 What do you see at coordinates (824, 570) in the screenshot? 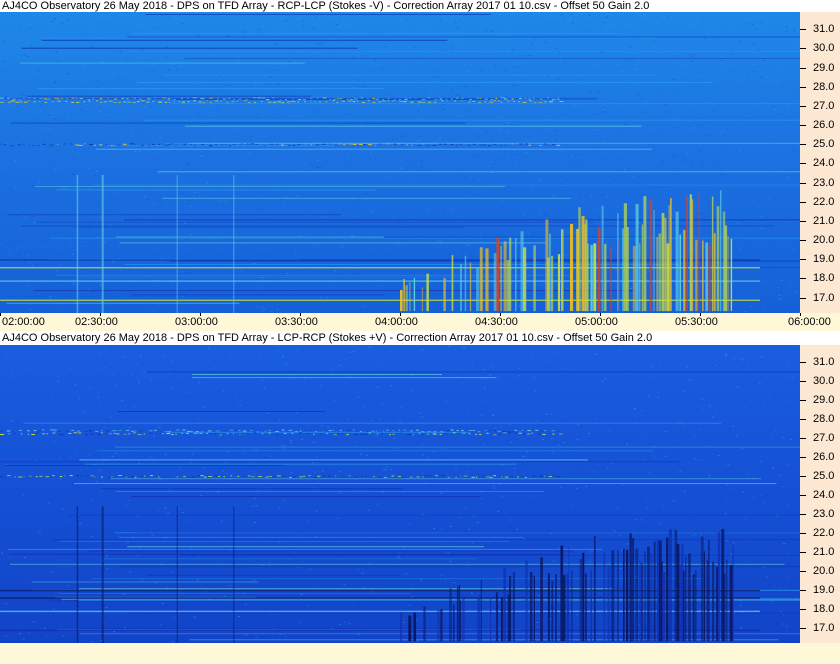
I see `bottom-ytick-label: 20.0` at bounding box center [824, 570].